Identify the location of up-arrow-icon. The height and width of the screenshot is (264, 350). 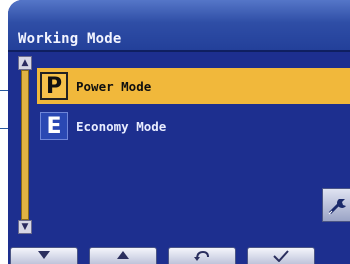
(123, 255).